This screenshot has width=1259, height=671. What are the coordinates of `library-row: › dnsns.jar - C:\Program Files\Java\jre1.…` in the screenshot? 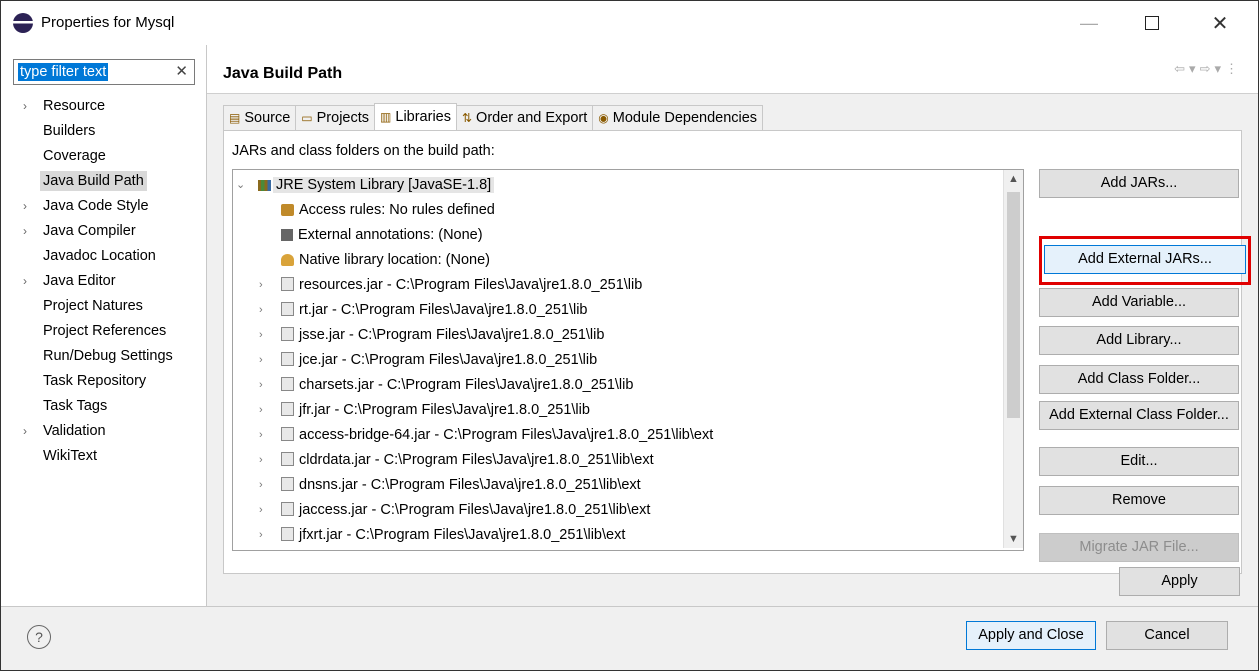 It's located at (450, 485).